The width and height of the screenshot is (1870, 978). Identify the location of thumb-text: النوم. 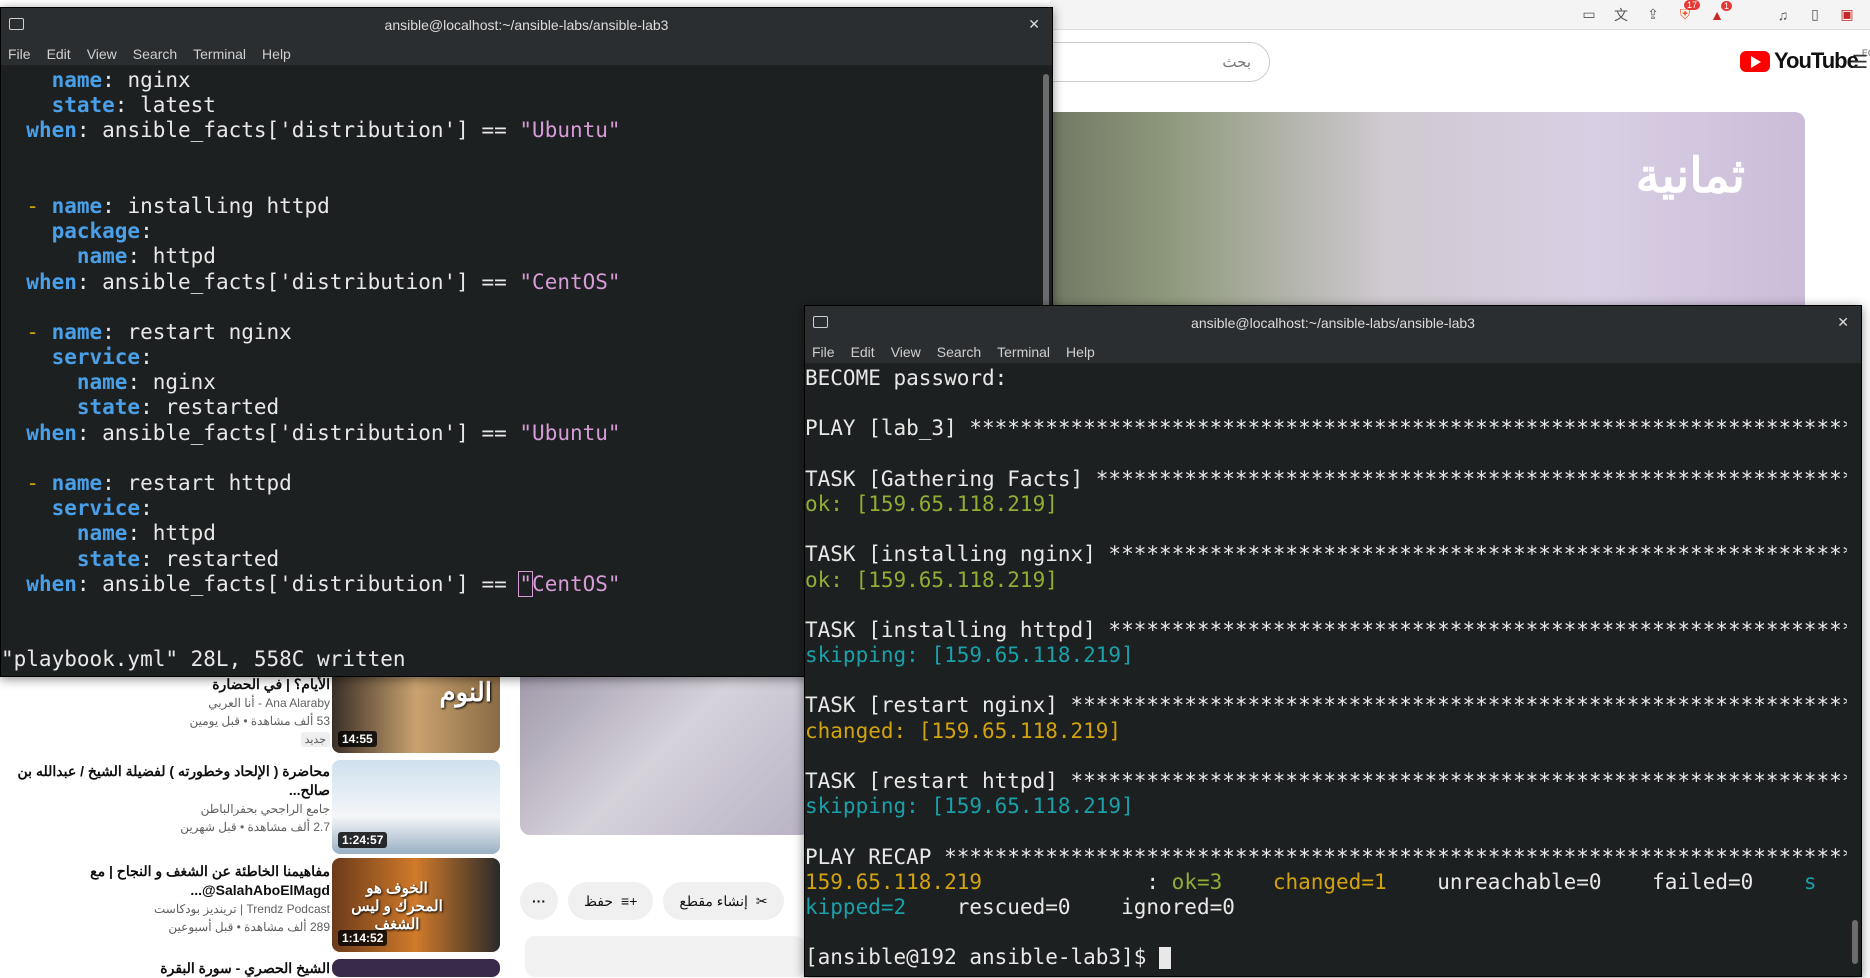
(465, 692).